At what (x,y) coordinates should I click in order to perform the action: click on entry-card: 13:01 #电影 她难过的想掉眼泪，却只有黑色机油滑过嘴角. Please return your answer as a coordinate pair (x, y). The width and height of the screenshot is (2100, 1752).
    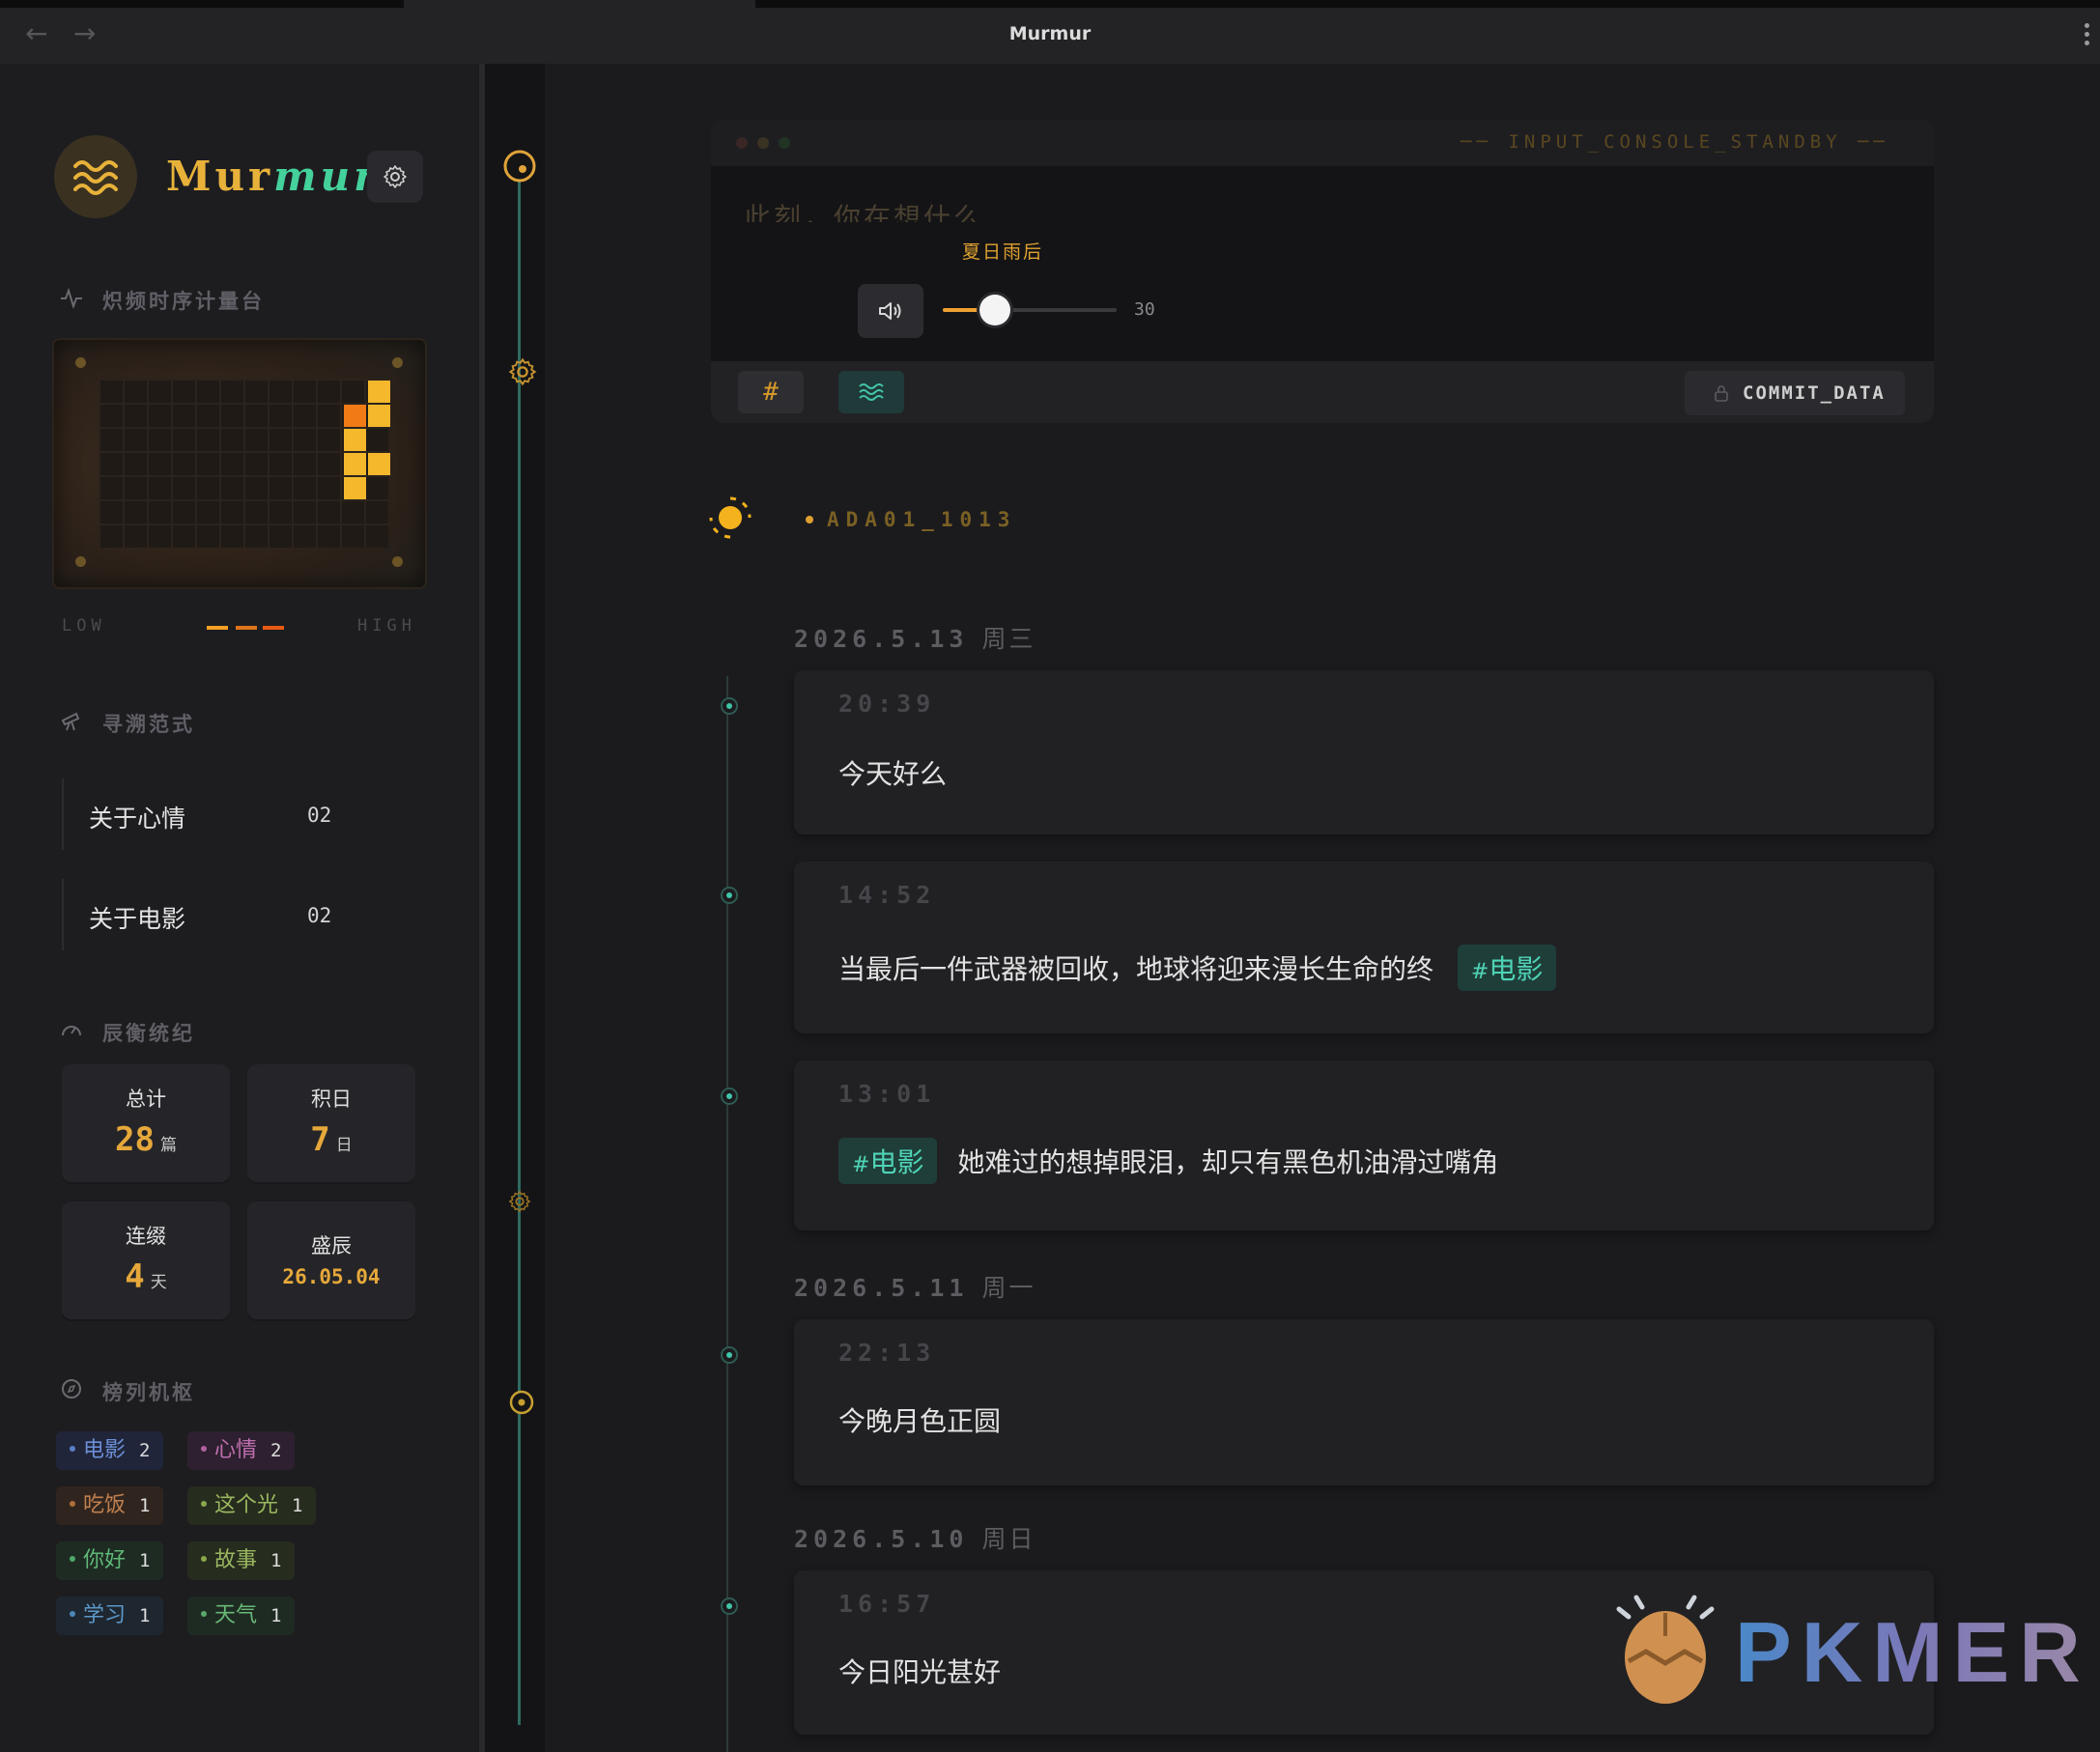
    Looking at the image, I should click on (1364, 1145).